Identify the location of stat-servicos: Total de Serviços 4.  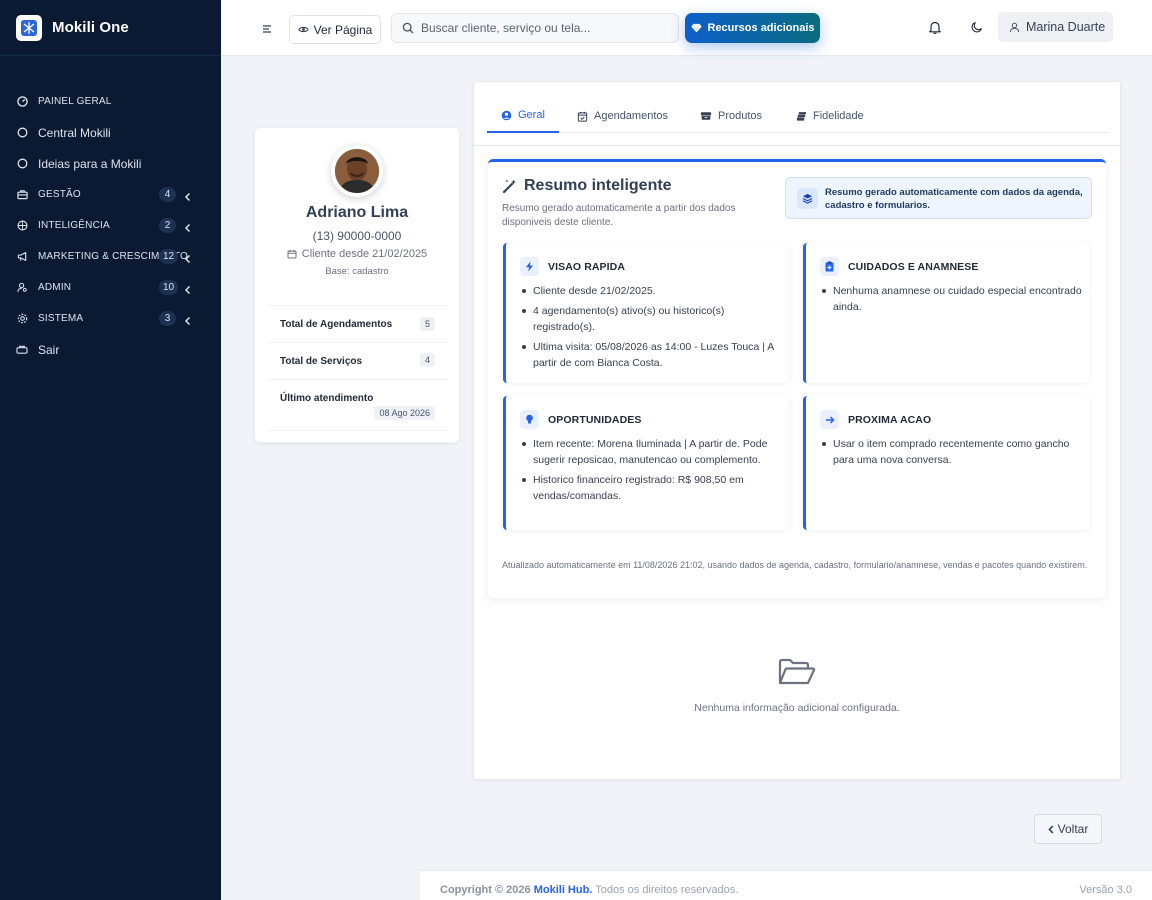
(358, 360).